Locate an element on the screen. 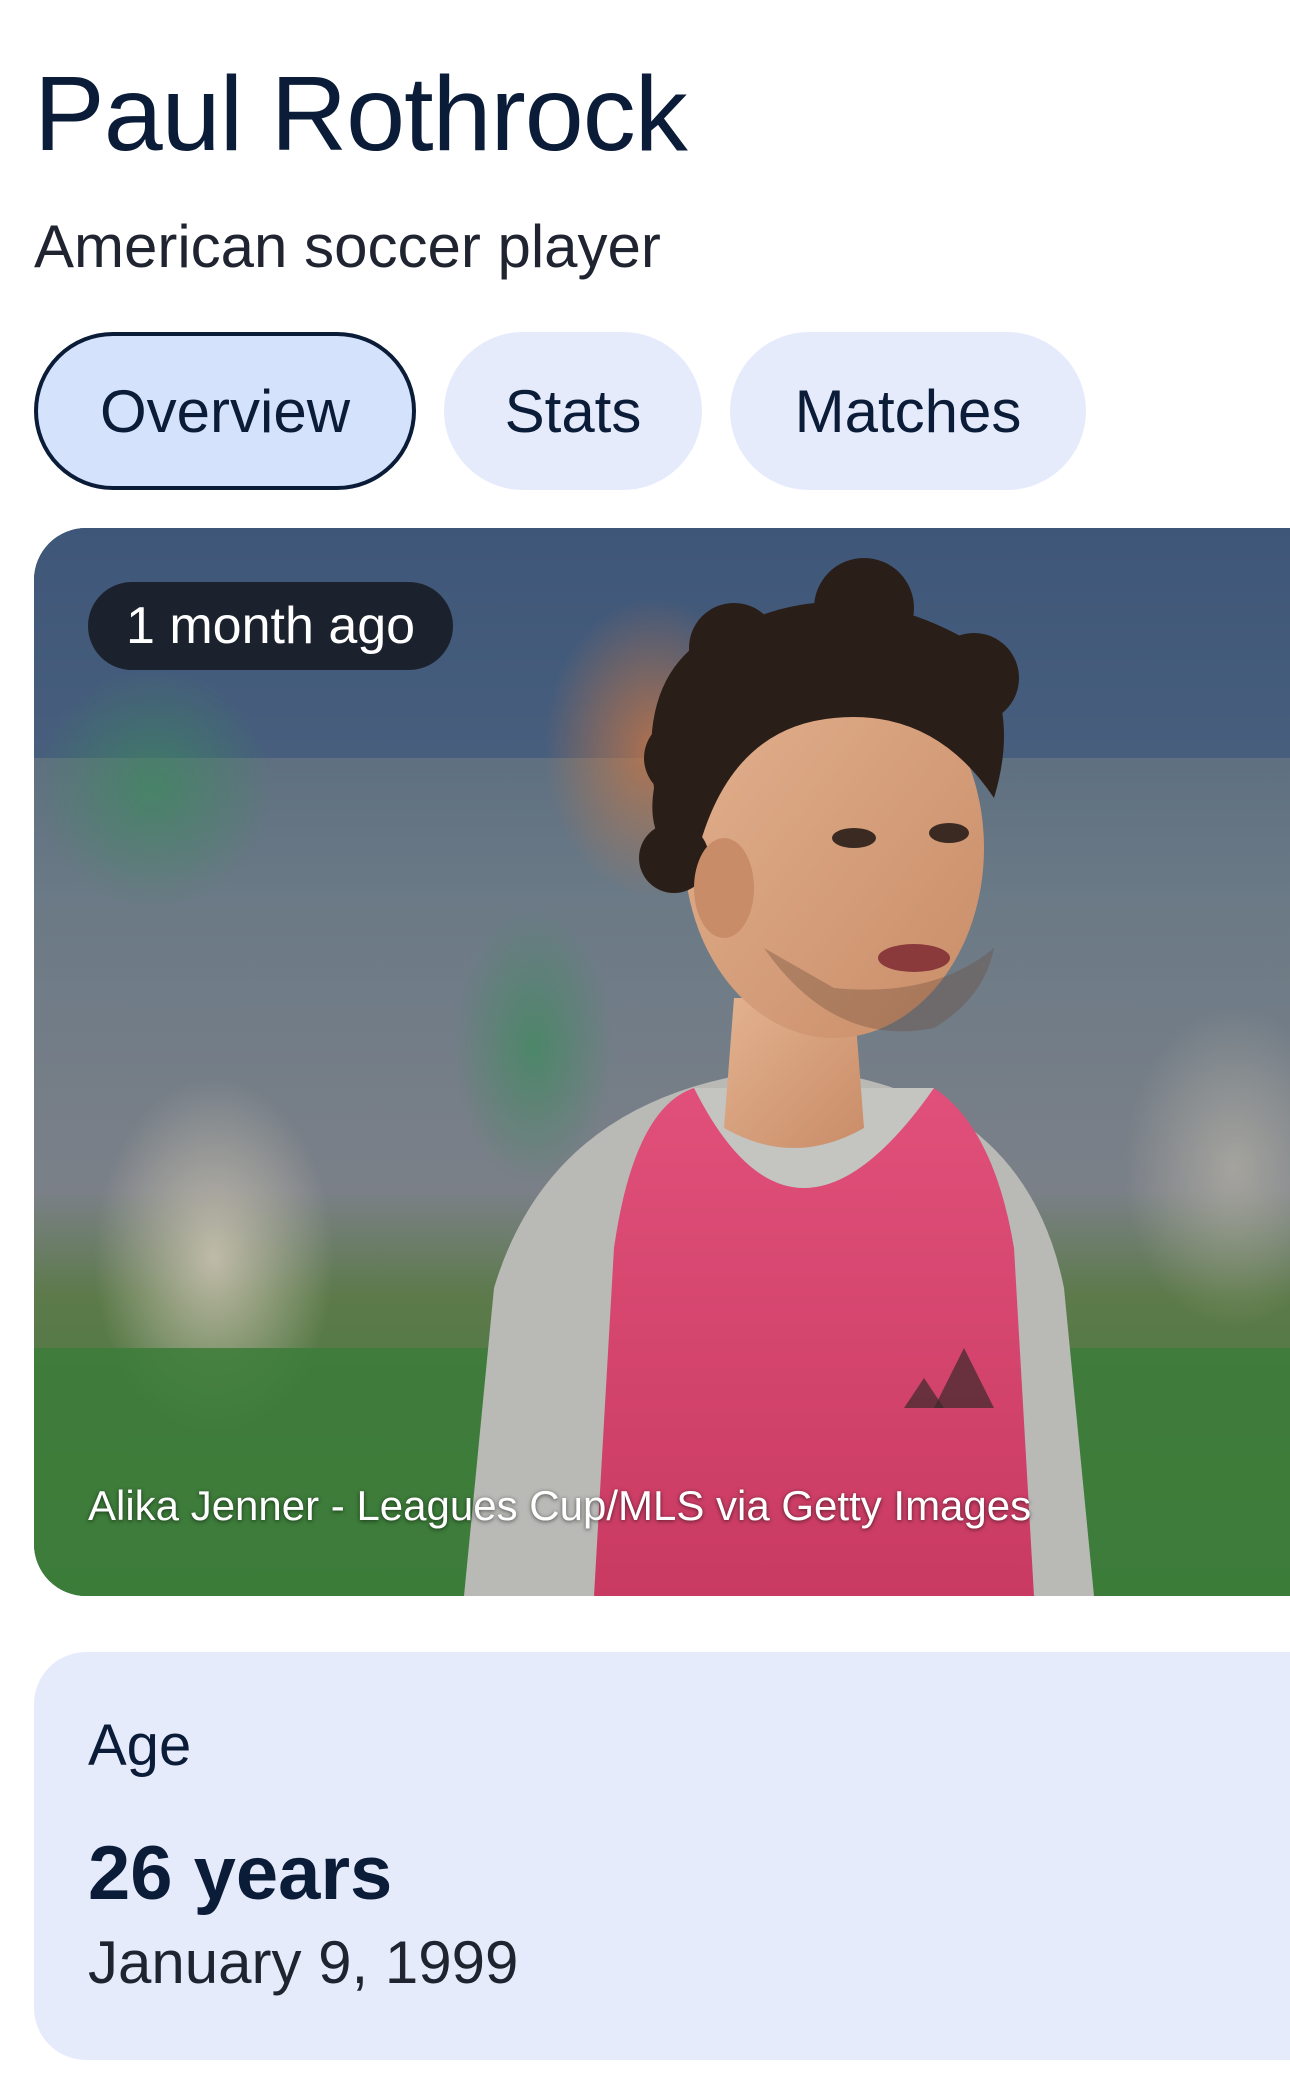 The image size is (1290, 2083). tab-matches: Matches is located at coordinates (908, 411).